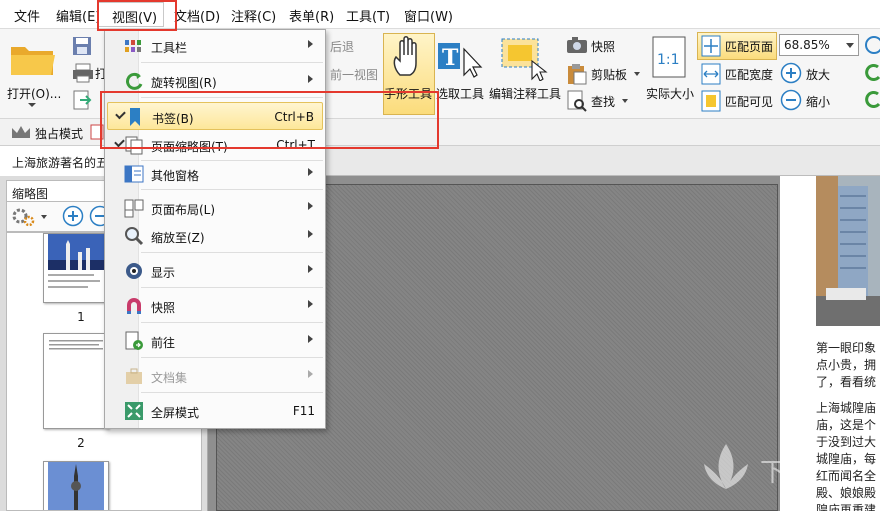 This screenshot has width=880, height=511. I want to click on zoom-out-label: 缩小, so click(818, 101).